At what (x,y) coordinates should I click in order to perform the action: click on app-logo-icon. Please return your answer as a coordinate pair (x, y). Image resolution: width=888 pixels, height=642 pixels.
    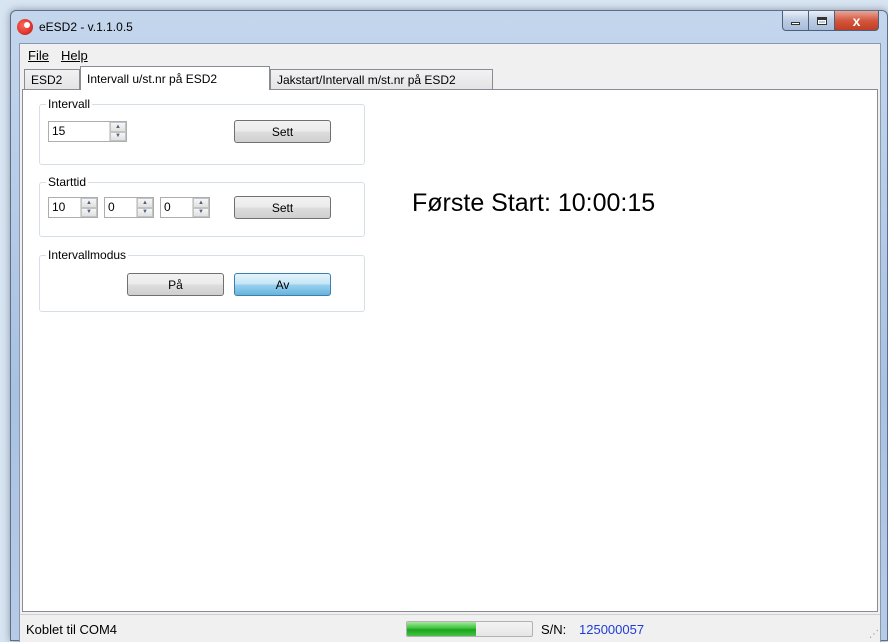
    Looking at the image, I should click on (25, 27).